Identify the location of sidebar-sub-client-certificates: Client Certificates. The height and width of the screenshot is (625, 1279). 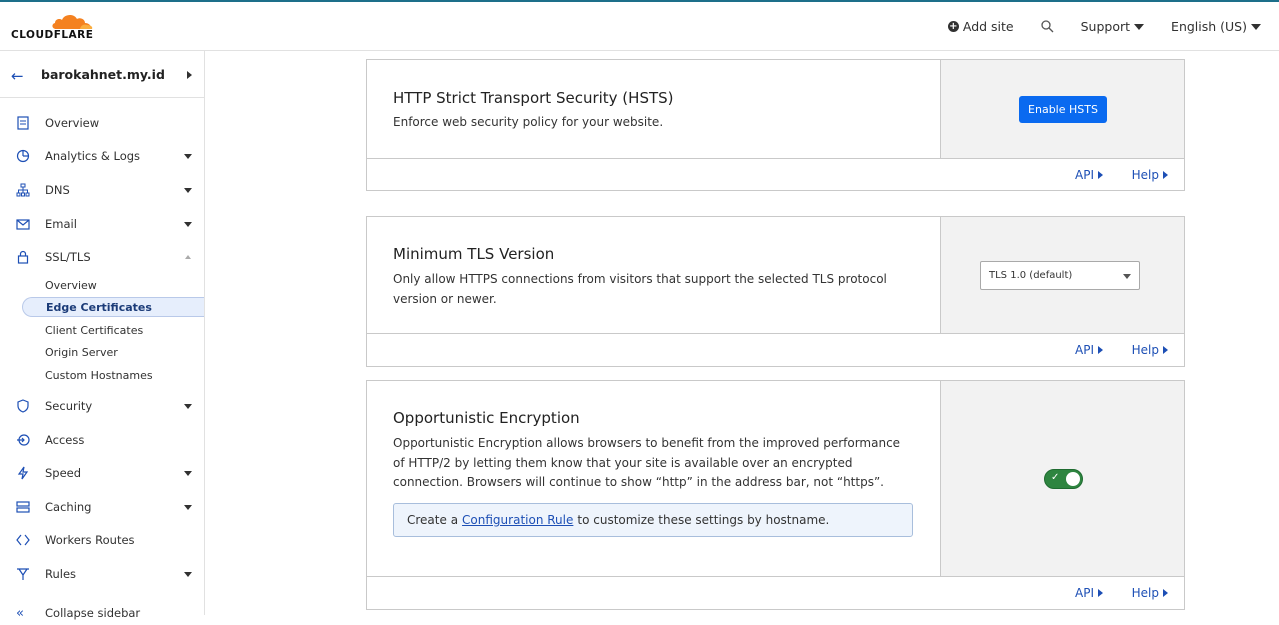
(113, 330).